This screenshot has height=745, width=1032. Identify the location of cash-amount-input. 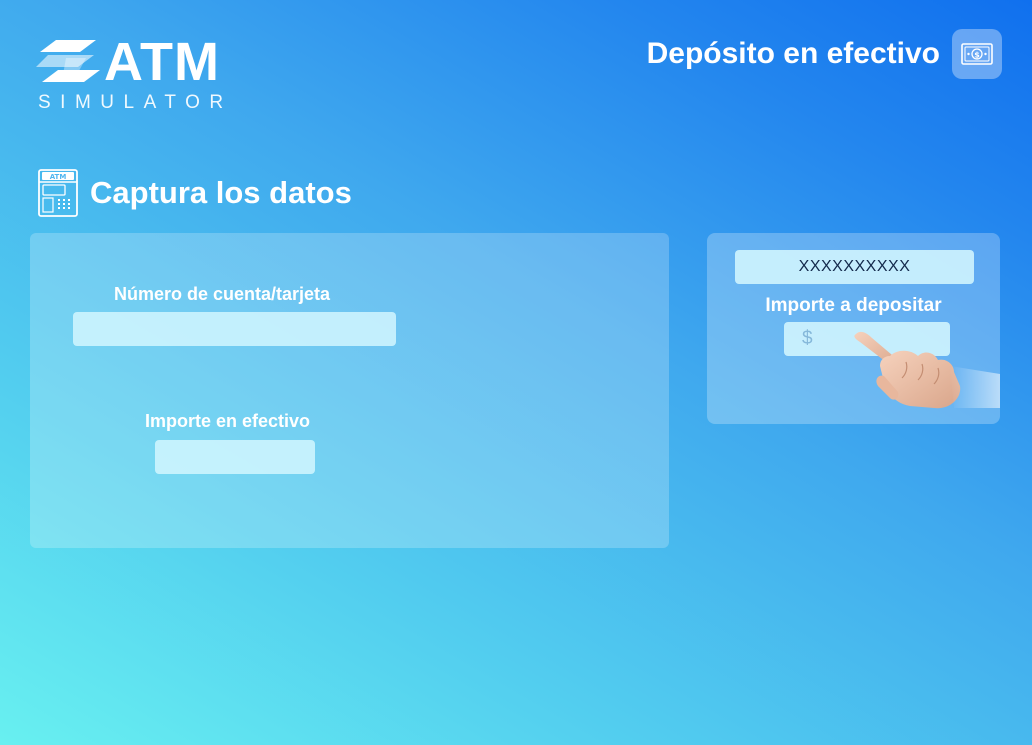
(235, 457).